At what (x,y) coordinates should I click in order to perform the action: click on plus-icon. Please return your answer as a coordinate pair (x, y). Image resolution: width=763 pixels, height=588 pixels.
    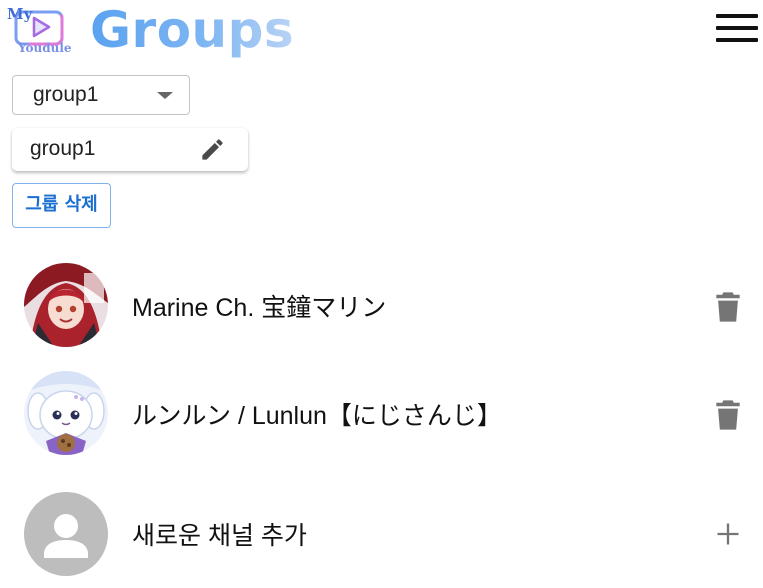
    Looking at the image, I should click on (728, 534).